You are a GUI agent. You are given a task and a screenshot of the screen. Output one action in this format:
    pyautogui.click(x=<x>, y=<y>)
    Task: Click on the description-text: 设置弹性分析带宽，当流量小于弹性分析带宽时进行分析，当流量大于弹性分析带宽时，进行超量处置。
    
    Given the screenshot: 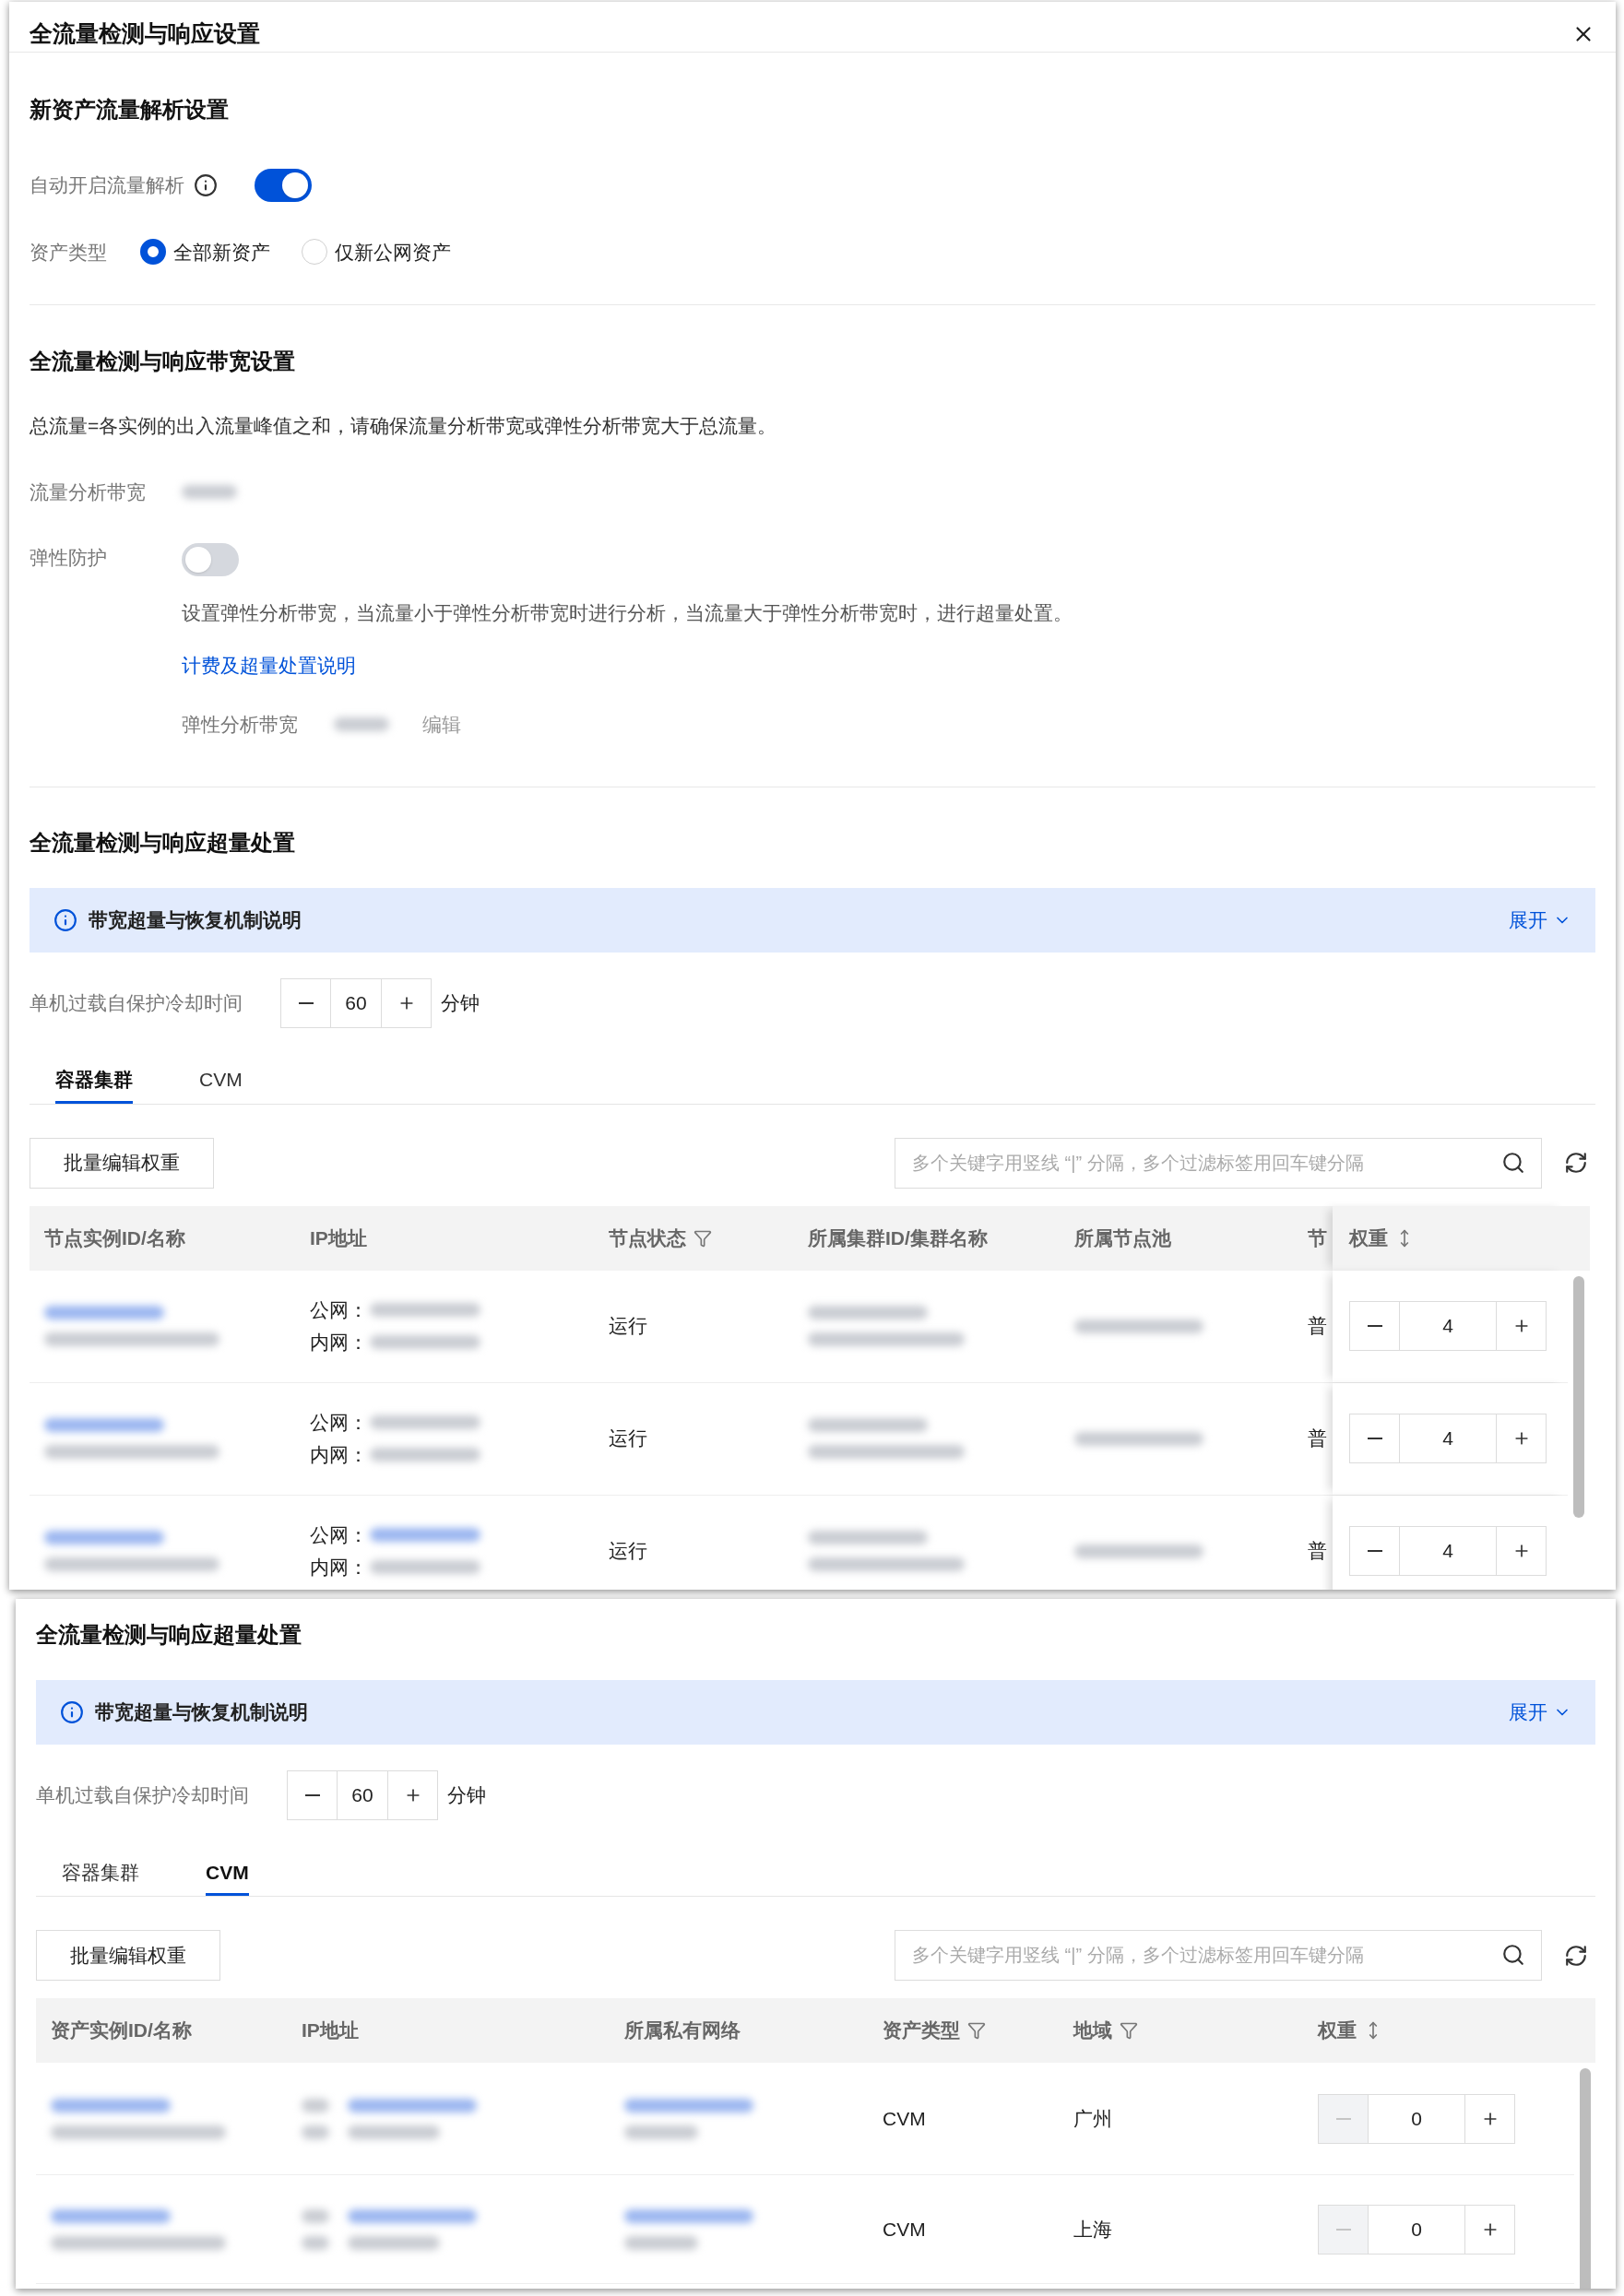 What is the action you would take?
    pyautogui.click(x=627, y=613)
    